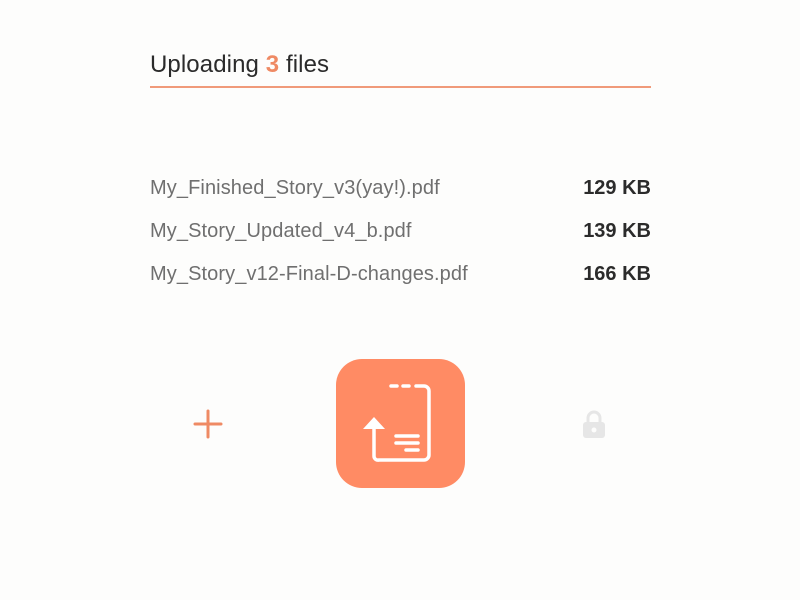  I want to click on upload-button, so click(400, 423).